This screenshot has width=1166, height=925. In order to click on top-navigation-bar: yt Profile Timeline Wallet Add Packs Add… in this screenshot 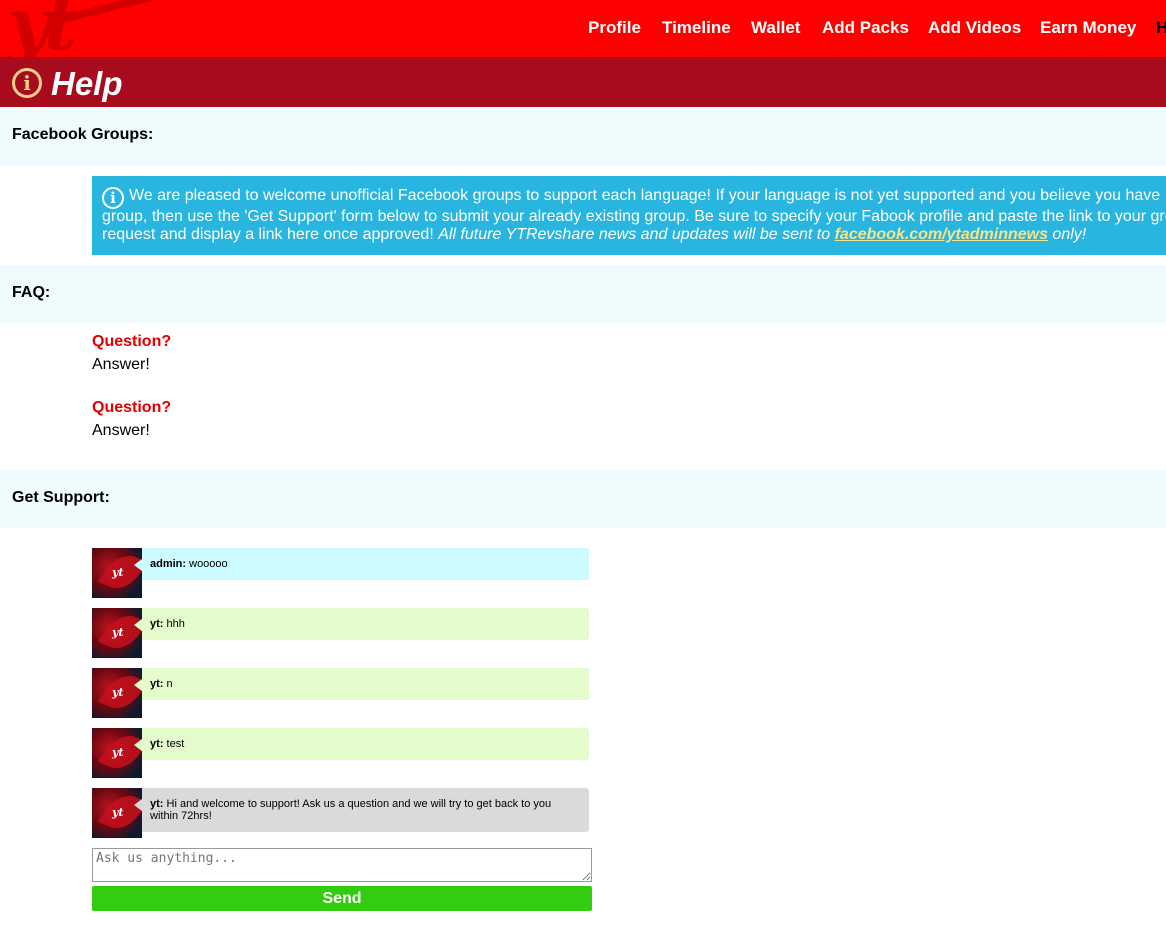, I will do `click(583, 28)`.